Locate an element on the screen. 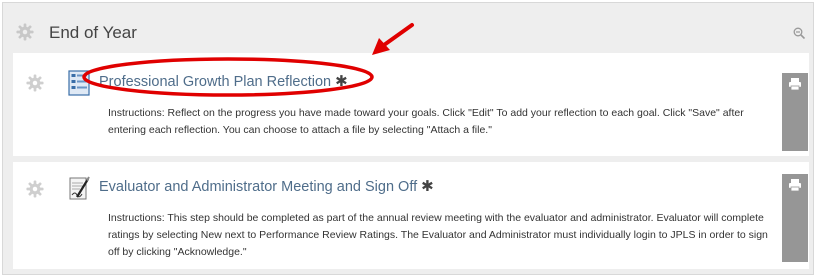  item-title: Professional Growth Plan Reflection is located at coordinates (215, 82).